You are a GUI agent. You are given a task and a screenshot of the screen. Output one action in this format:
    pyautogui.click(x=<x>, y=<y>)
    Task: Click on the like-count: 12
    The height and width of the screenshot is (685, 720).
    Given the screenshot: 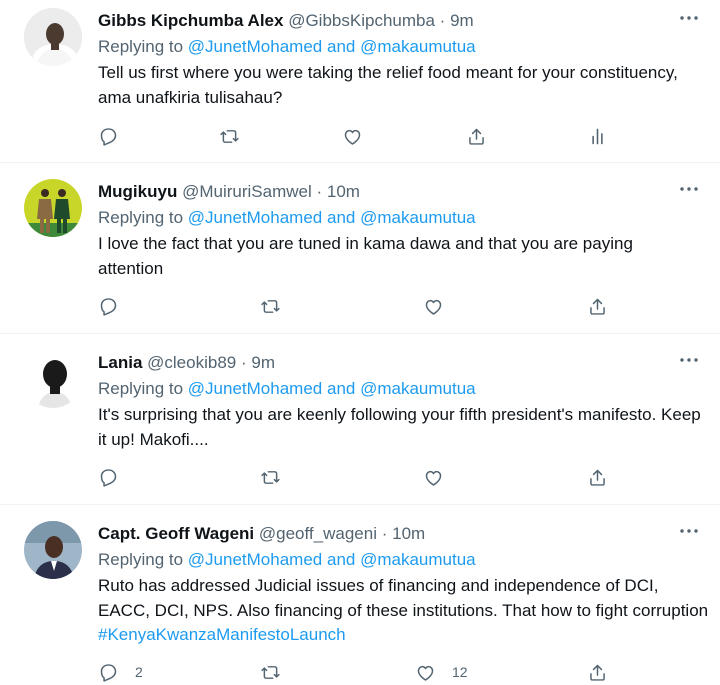 What is the action you would take?
    pyautogui.click(x=460, y=672)
    